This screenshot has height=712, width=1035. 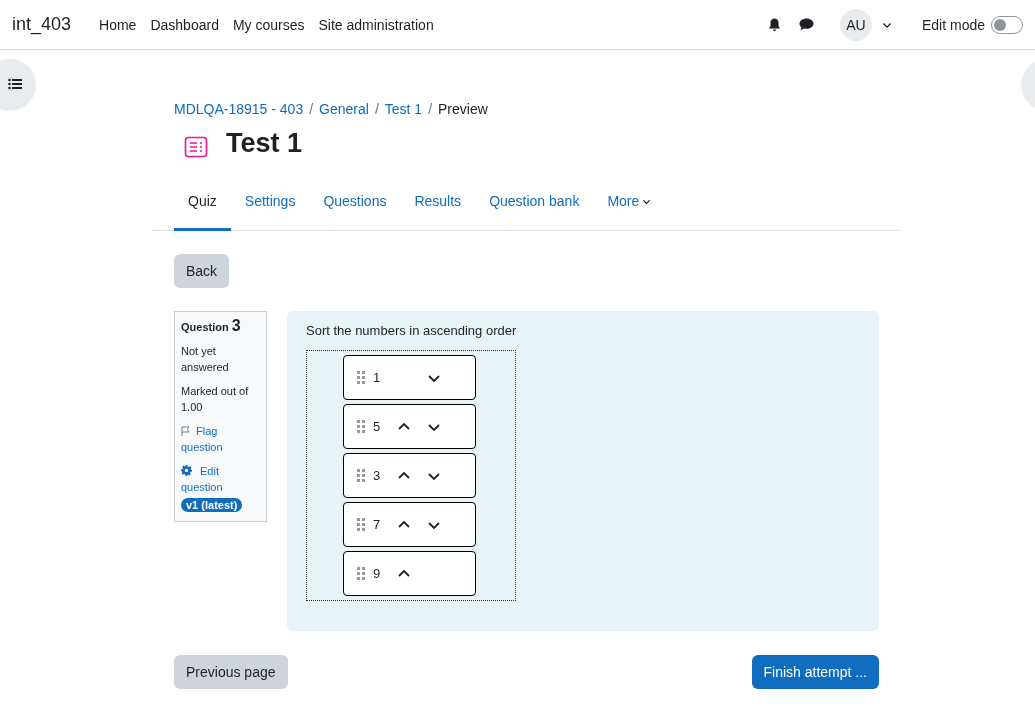 I want to click on edit-mode-label: Edit mode, so click(x=953, y=24).